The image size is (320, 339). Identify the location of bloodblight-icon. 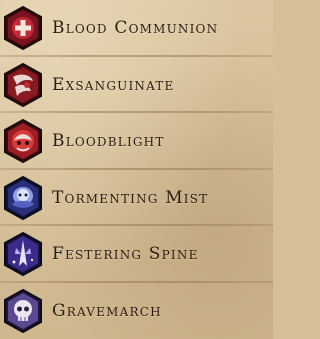
(23, 141).